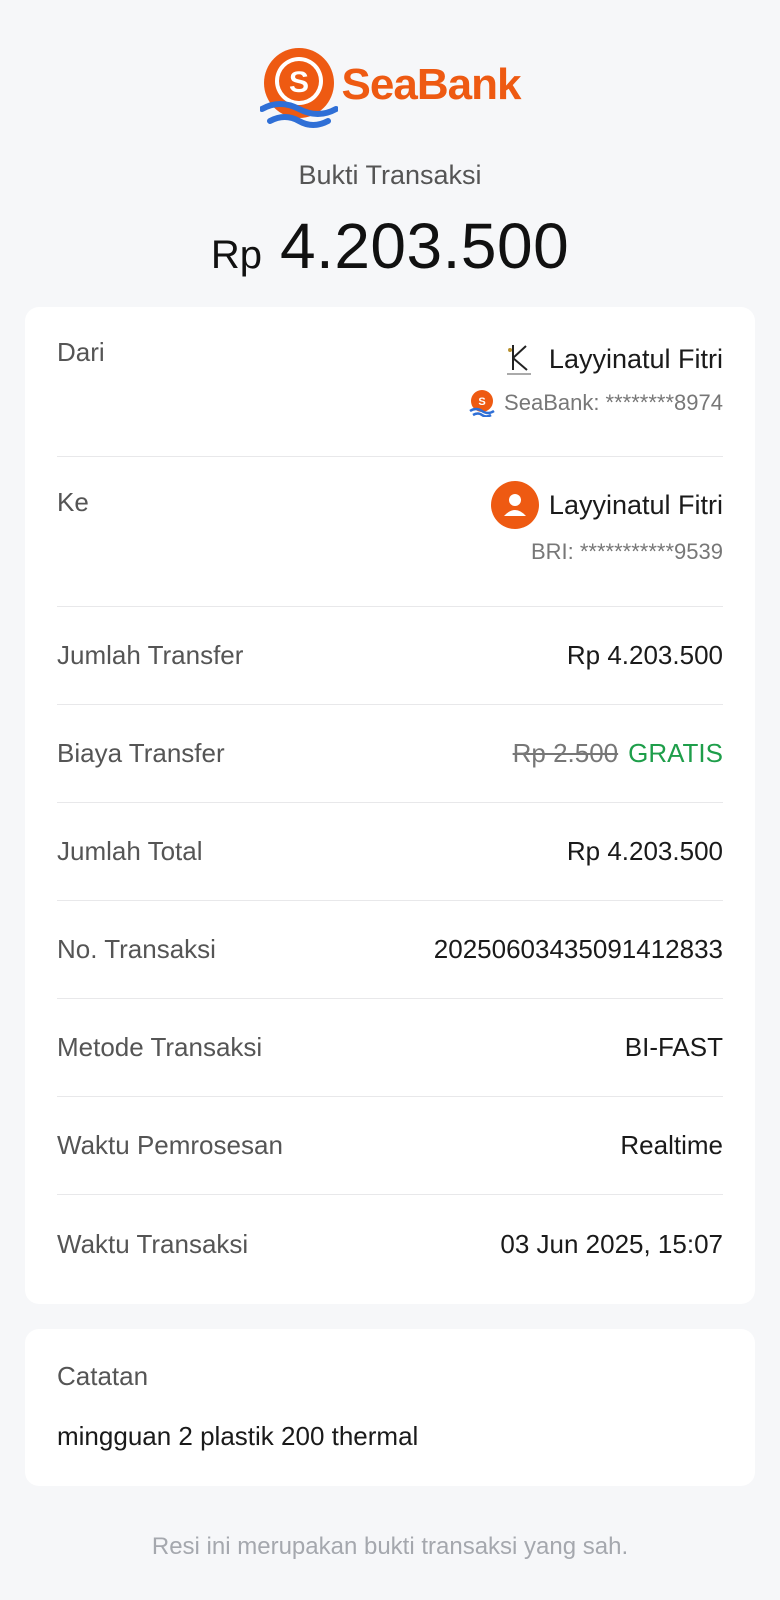  What do you see at coordinates (673, 1047) in the screenshot?
I see `method-value: BI-FAST` at bounding box center [673, 1047].